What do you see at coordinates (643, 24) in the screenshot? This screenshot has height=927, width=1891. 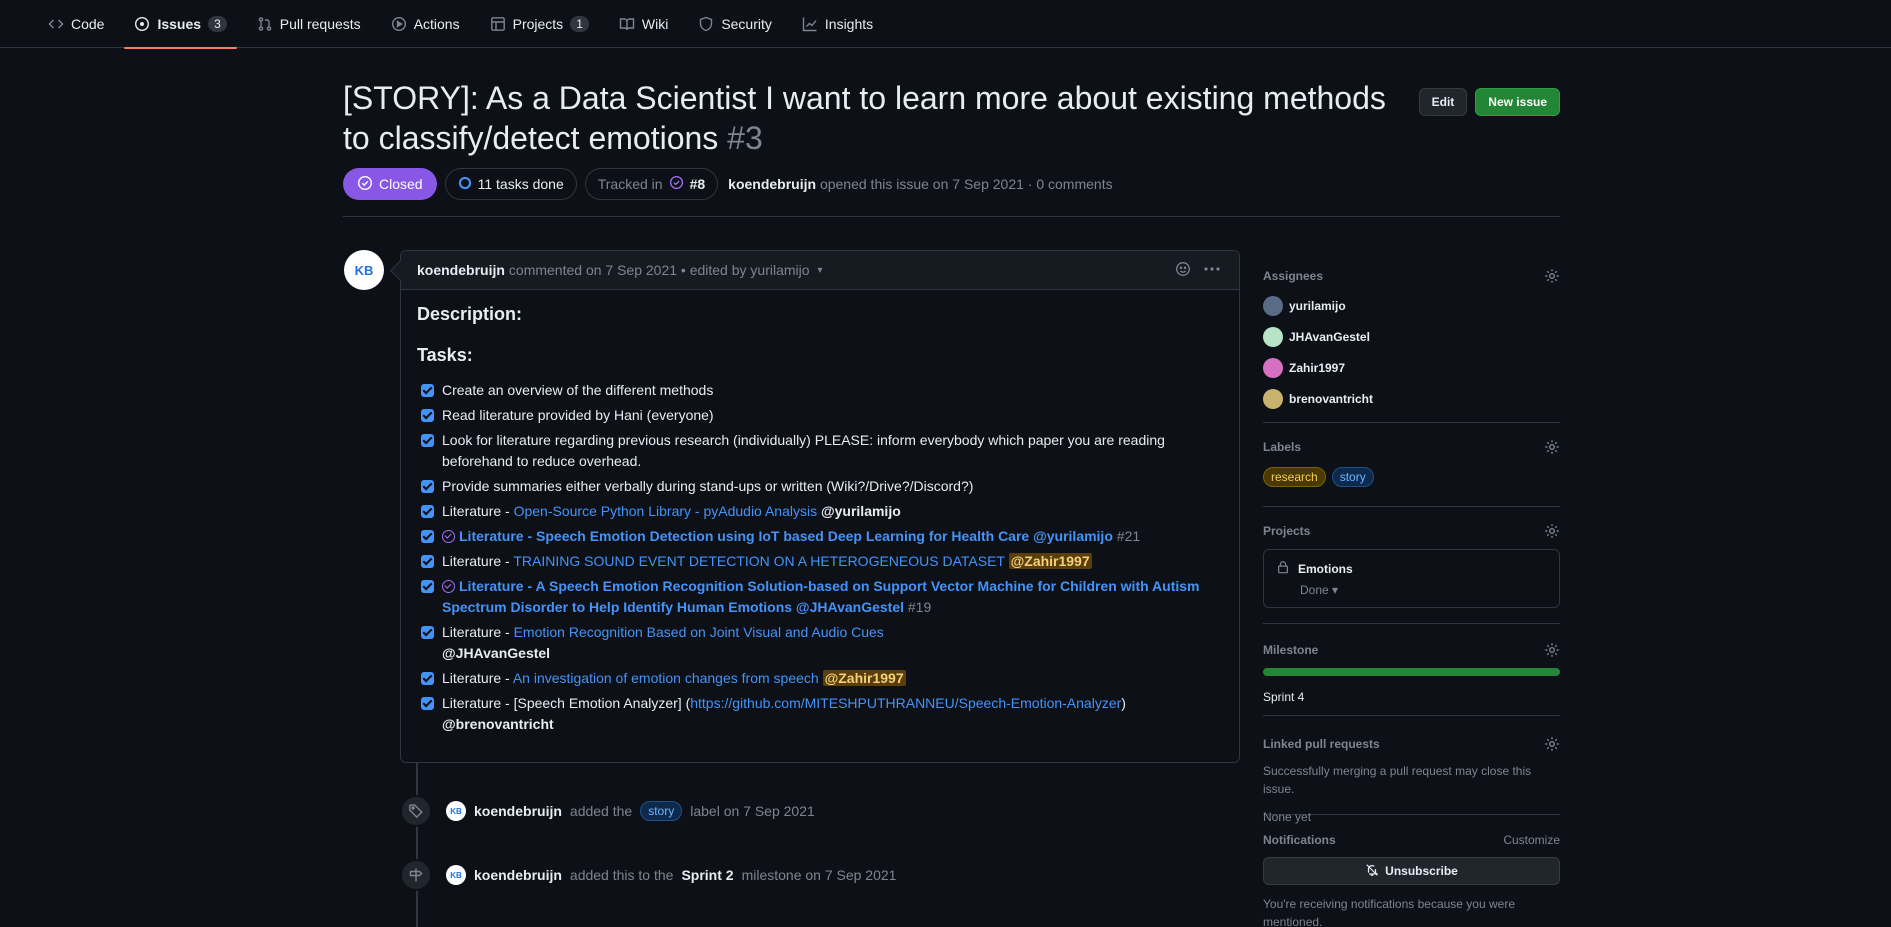 I see `tab-wiki: Wiki` at bounding box center [643, 24].